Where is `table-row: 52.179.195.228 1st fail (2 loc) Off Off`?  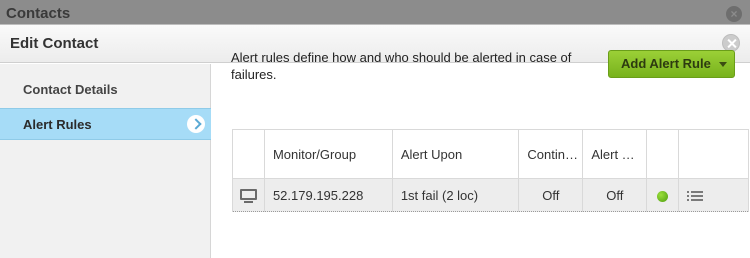
table-row: 52.179.195.228 1st fail (2 loc) Off Off is located at coordinates (490, 195).